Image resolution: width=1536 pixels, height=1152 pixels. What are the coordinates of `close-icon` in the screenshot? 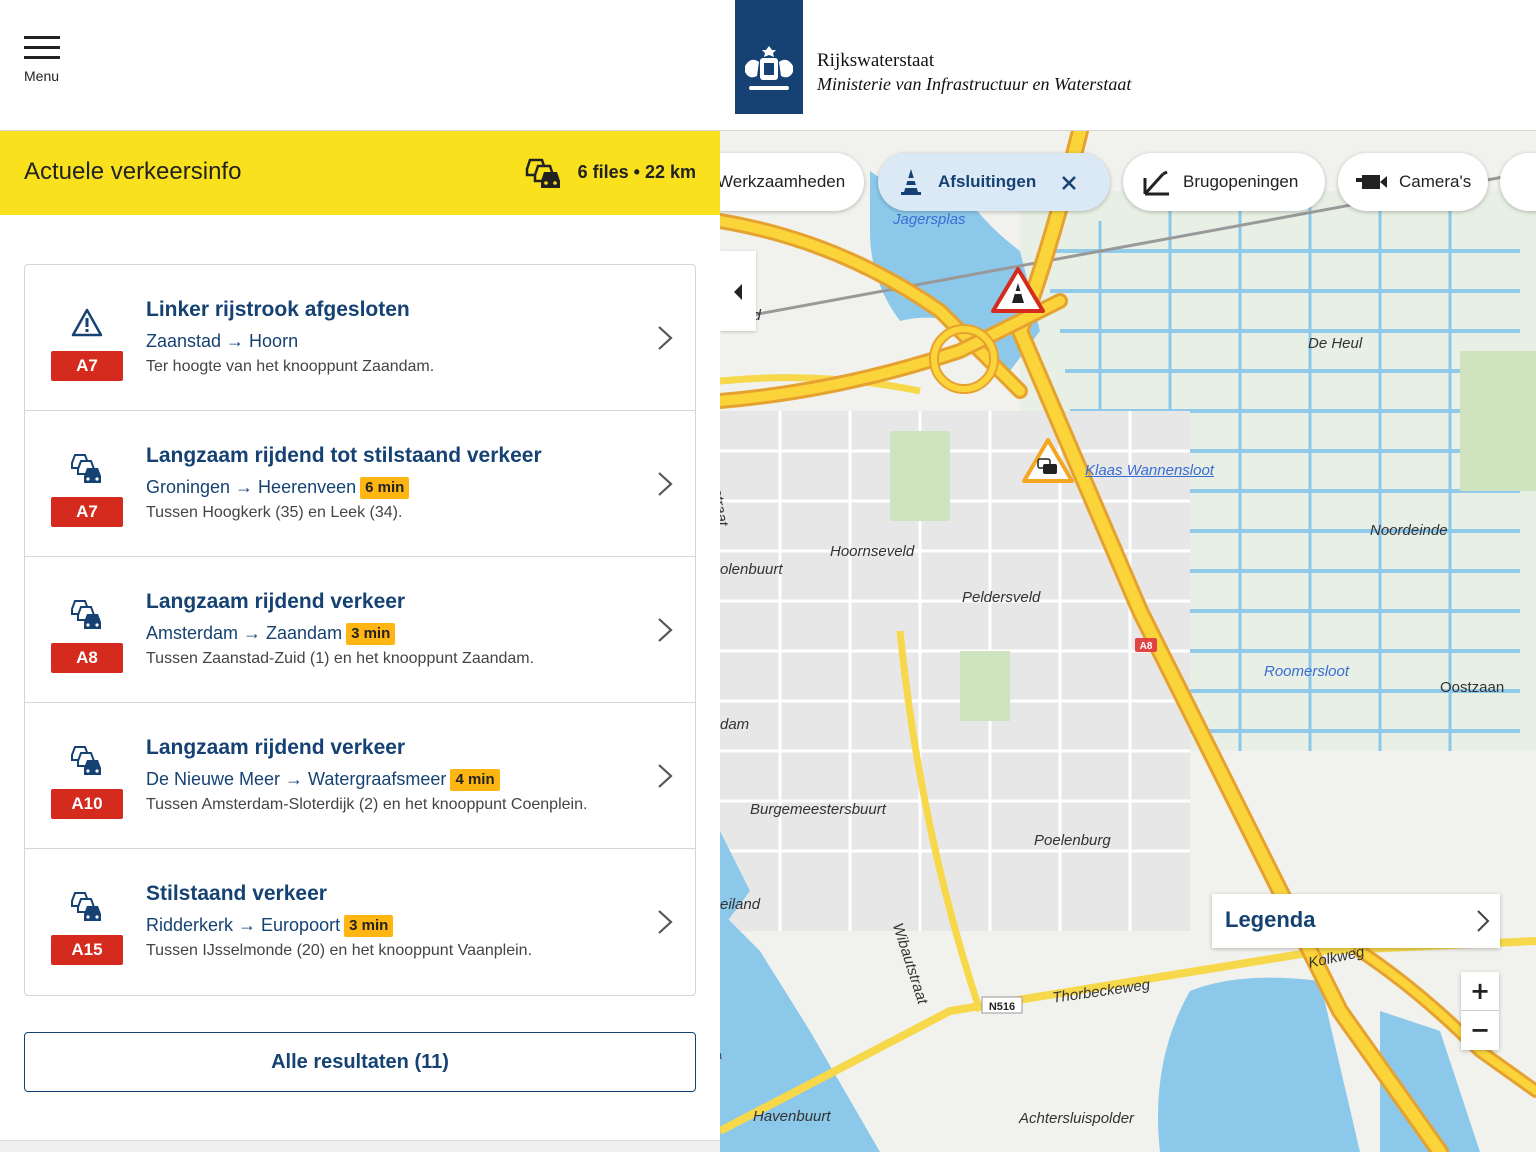 It's located at (1069, 183).